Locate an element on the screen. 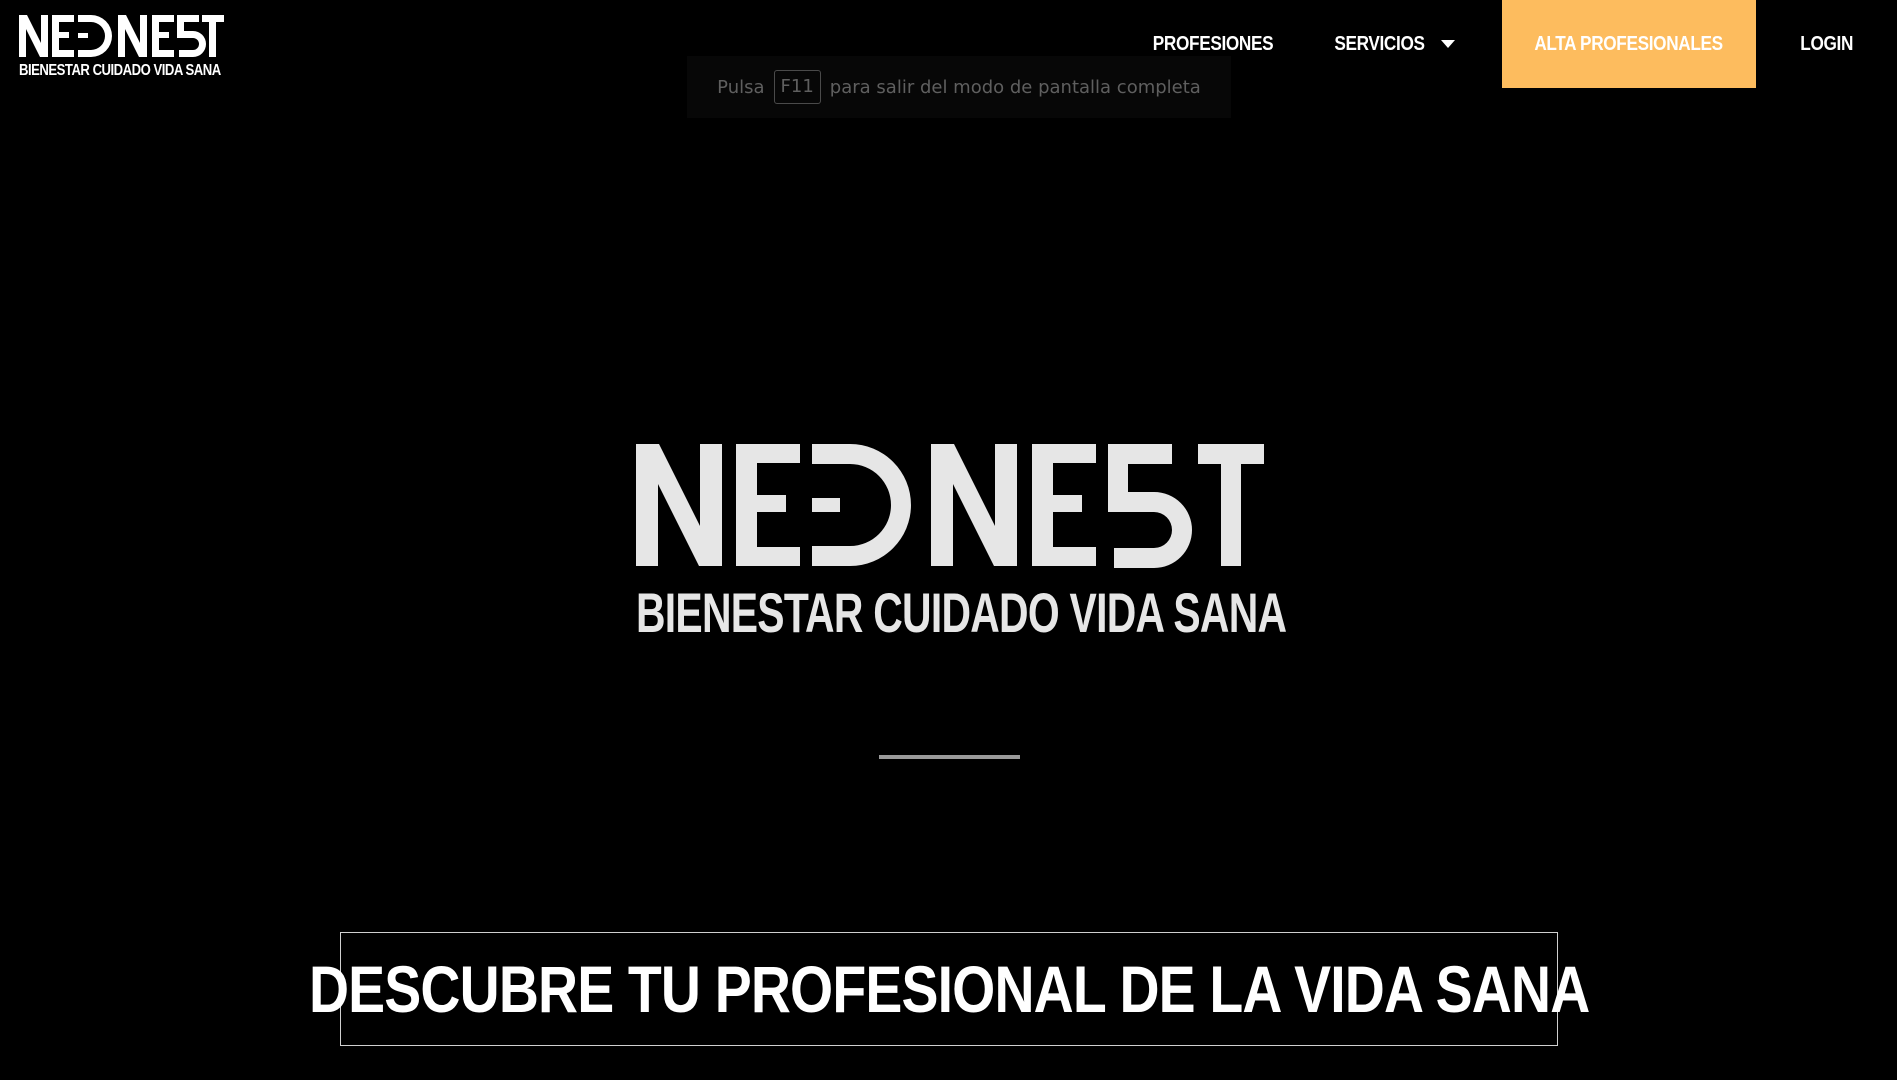 The width and height of the screenshot is (1897, 1080). header-logo: BIENESTAR CUIDADO VIDA SANA is located at coordinates (121, 46).